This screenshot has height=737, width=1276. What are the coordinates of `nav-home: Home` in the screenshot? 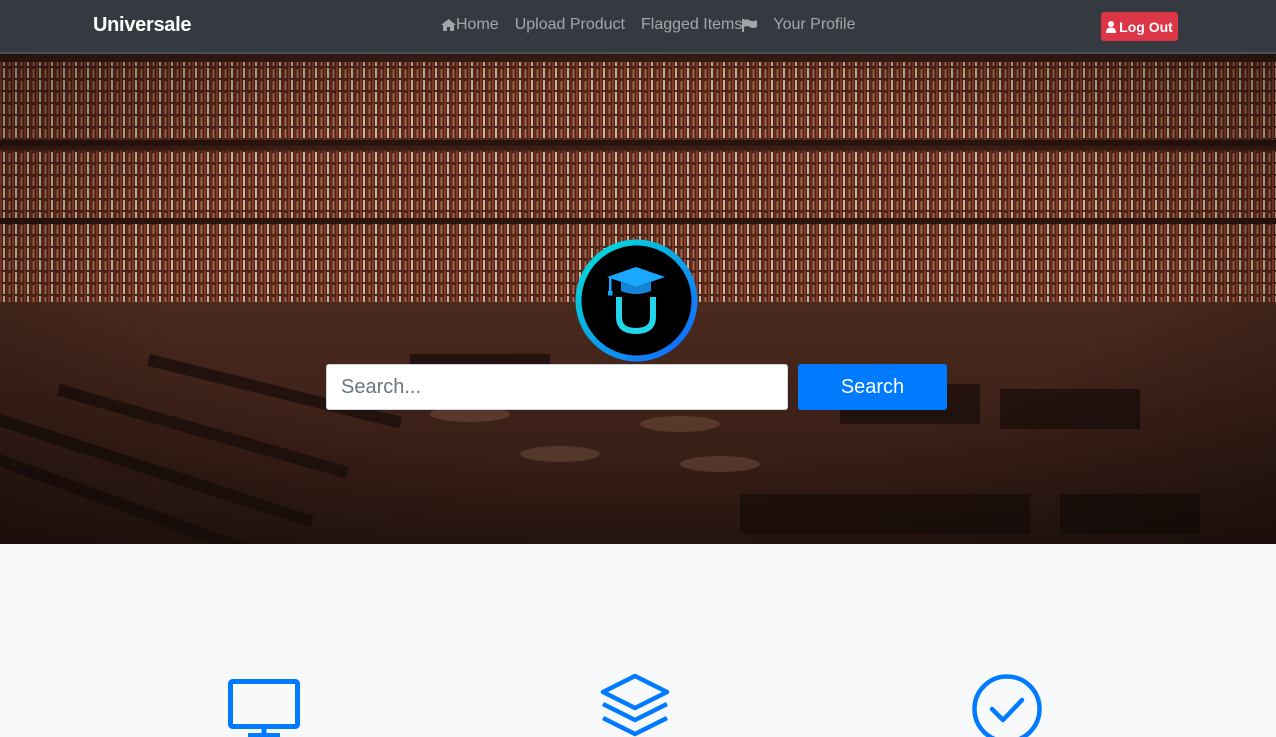 It's located at (470, 25).